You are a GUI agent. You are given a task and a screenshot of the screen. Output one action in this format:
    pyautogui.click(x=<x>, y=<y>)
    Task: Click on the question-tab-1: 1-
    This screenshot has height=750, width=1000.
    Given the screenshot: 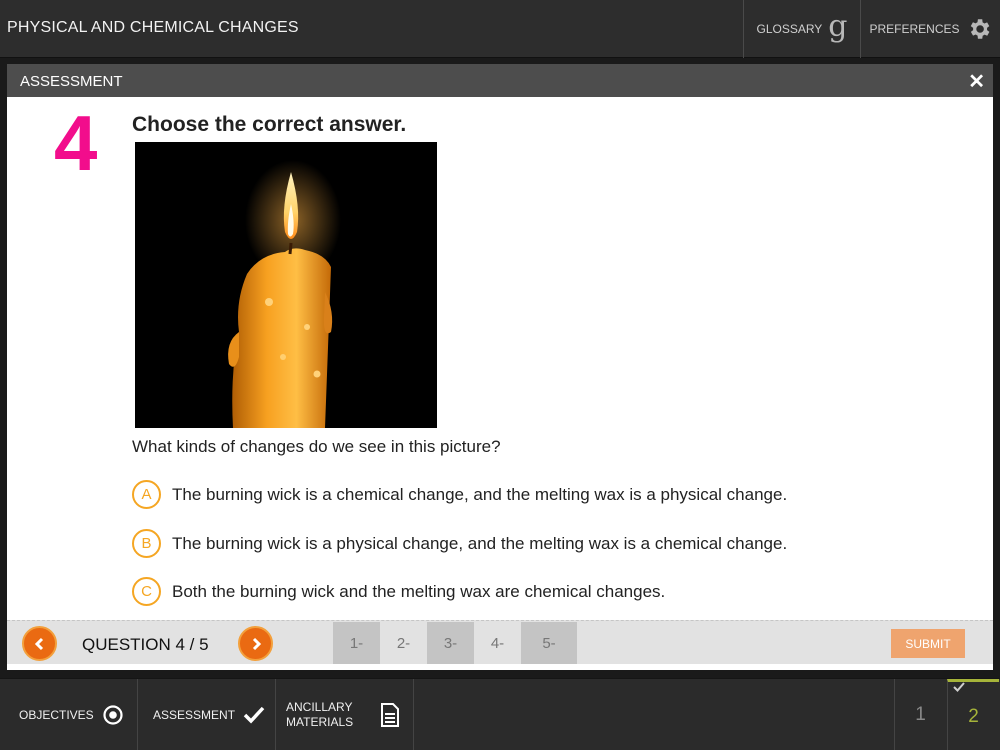 What is the action you would take?
    pyautogui.click(x=356, y=643)
    